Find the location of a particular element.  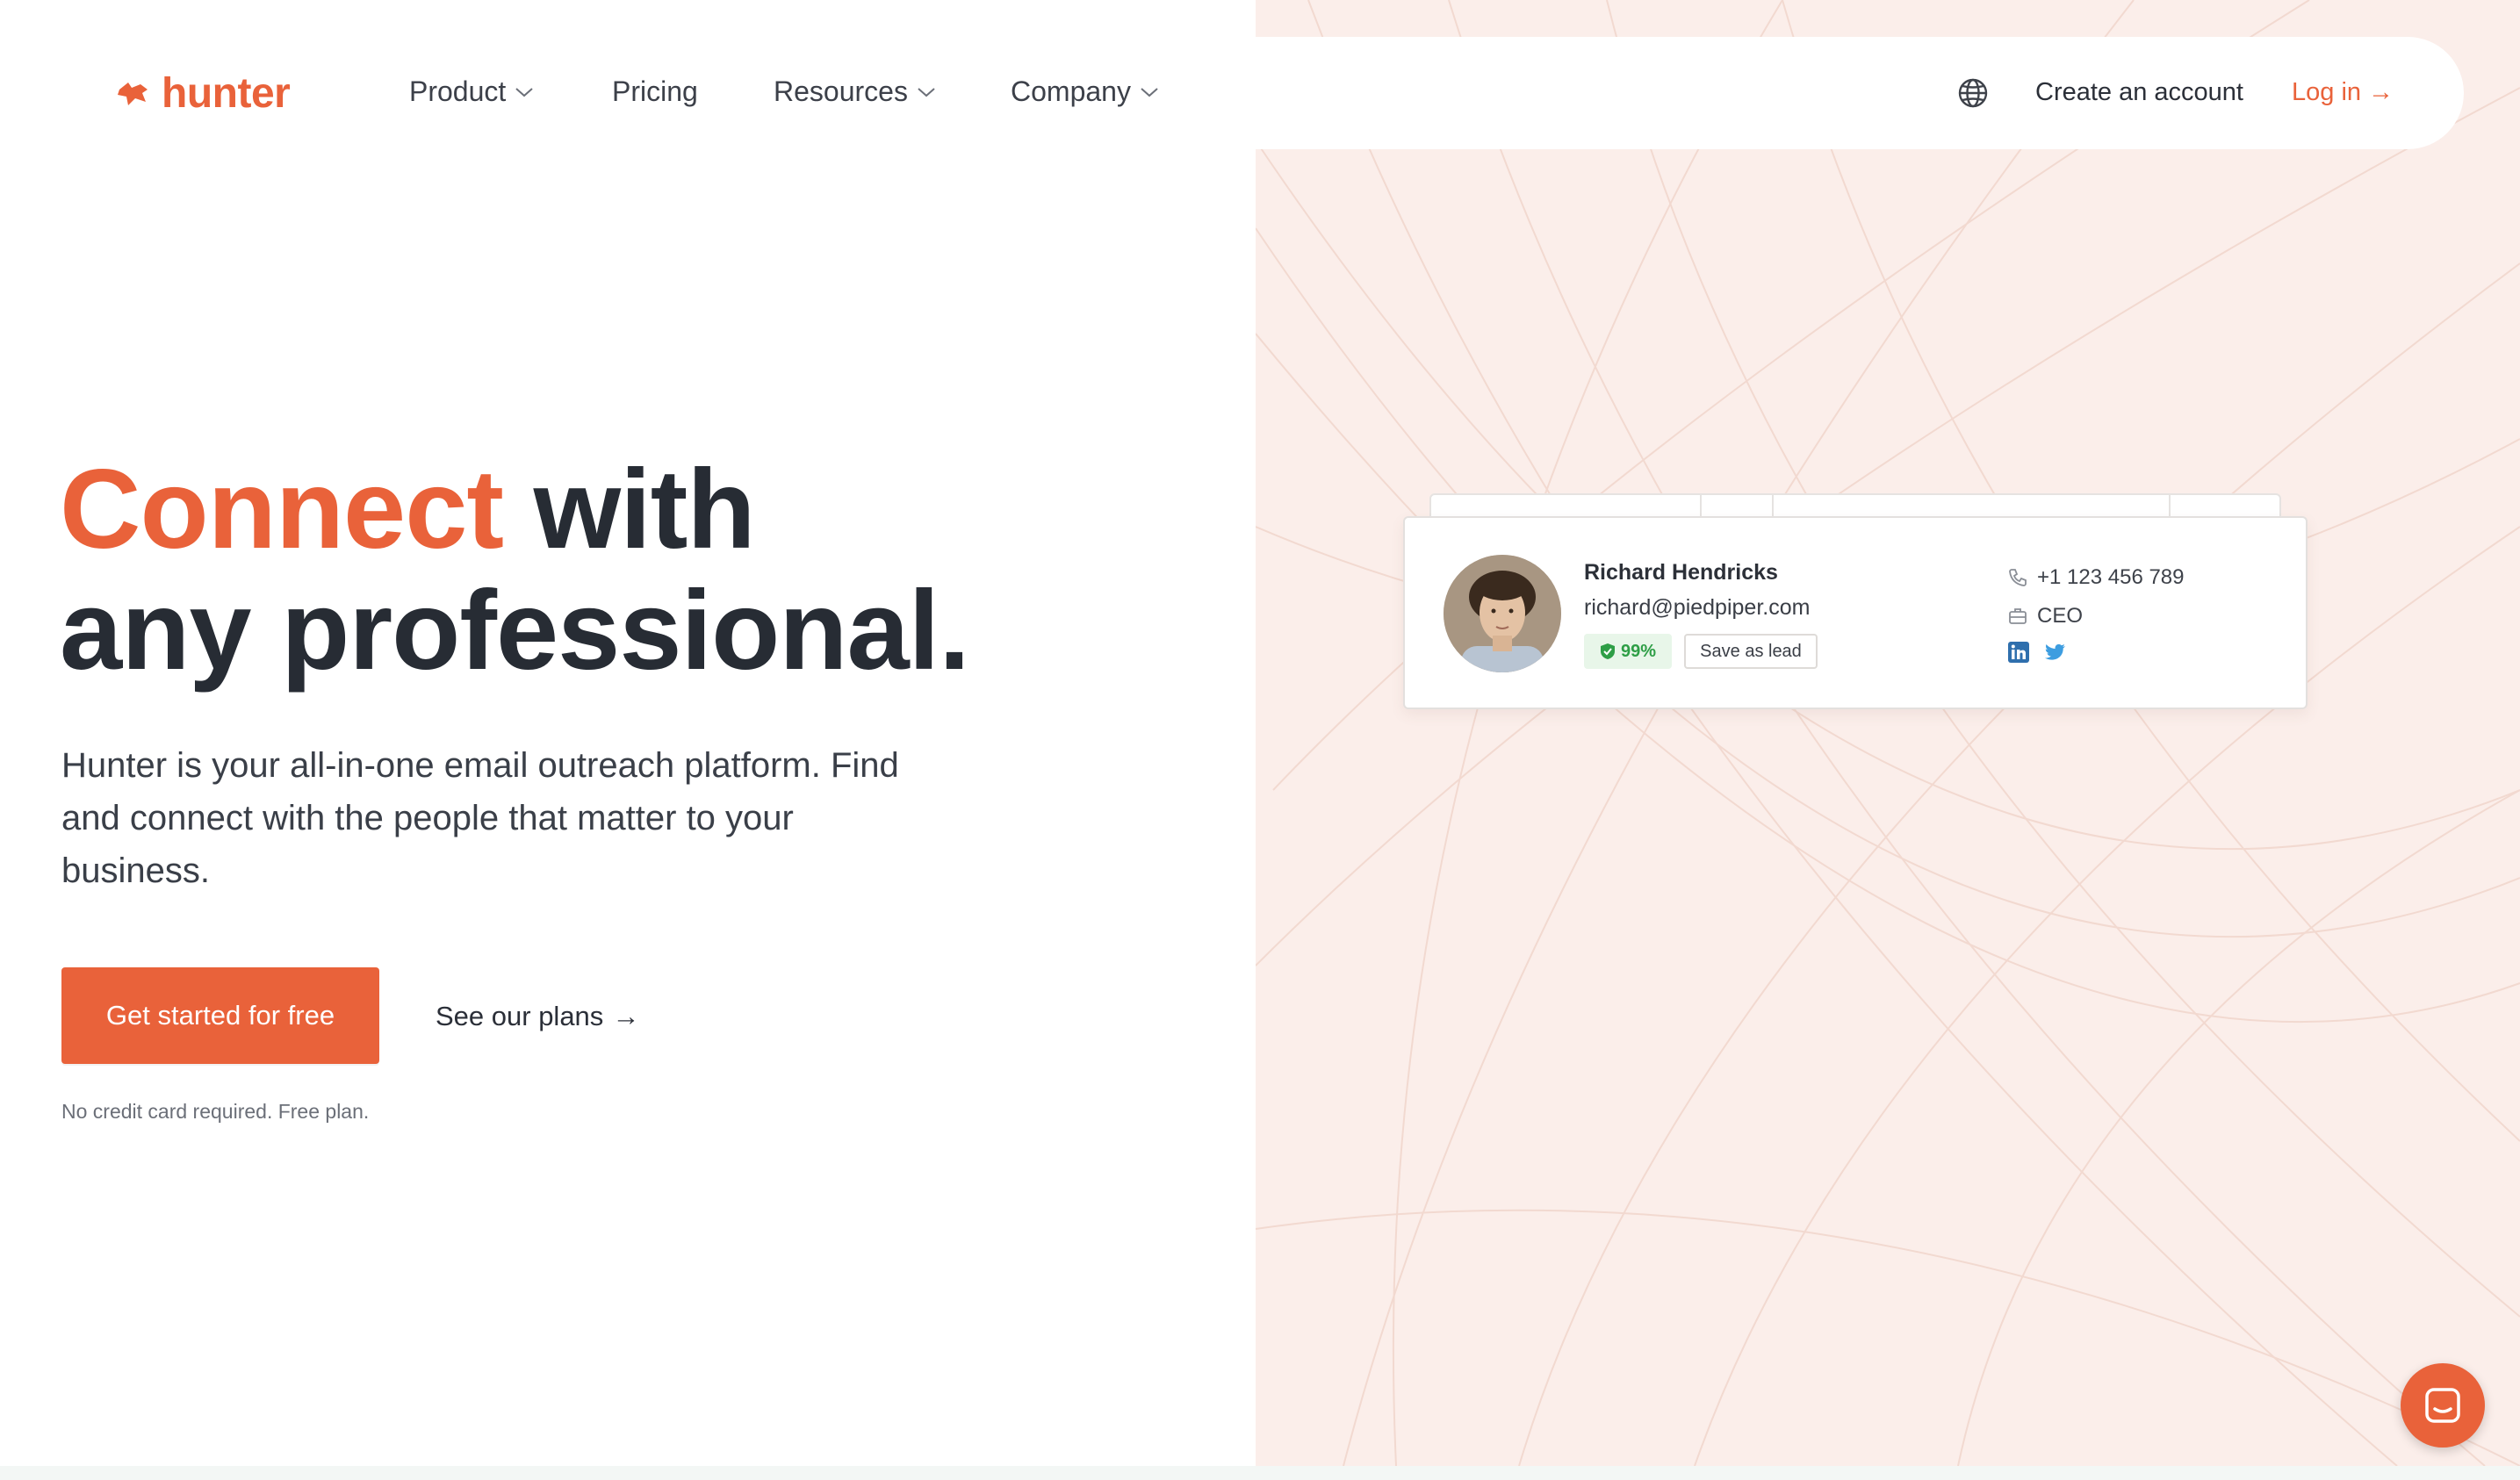

hero-title-accent: Connect is located at coordinates (282, 509).